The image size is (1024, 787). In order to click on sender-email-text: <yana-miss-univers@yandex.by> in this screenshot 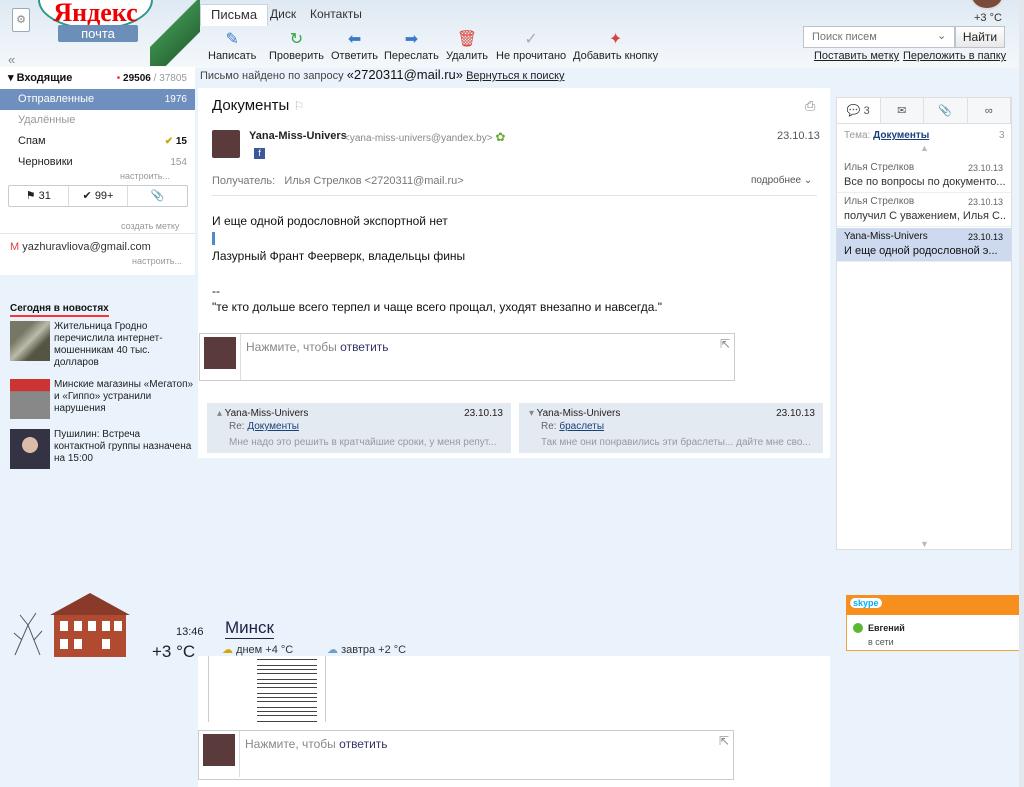, I will do `click(418, 138)`.